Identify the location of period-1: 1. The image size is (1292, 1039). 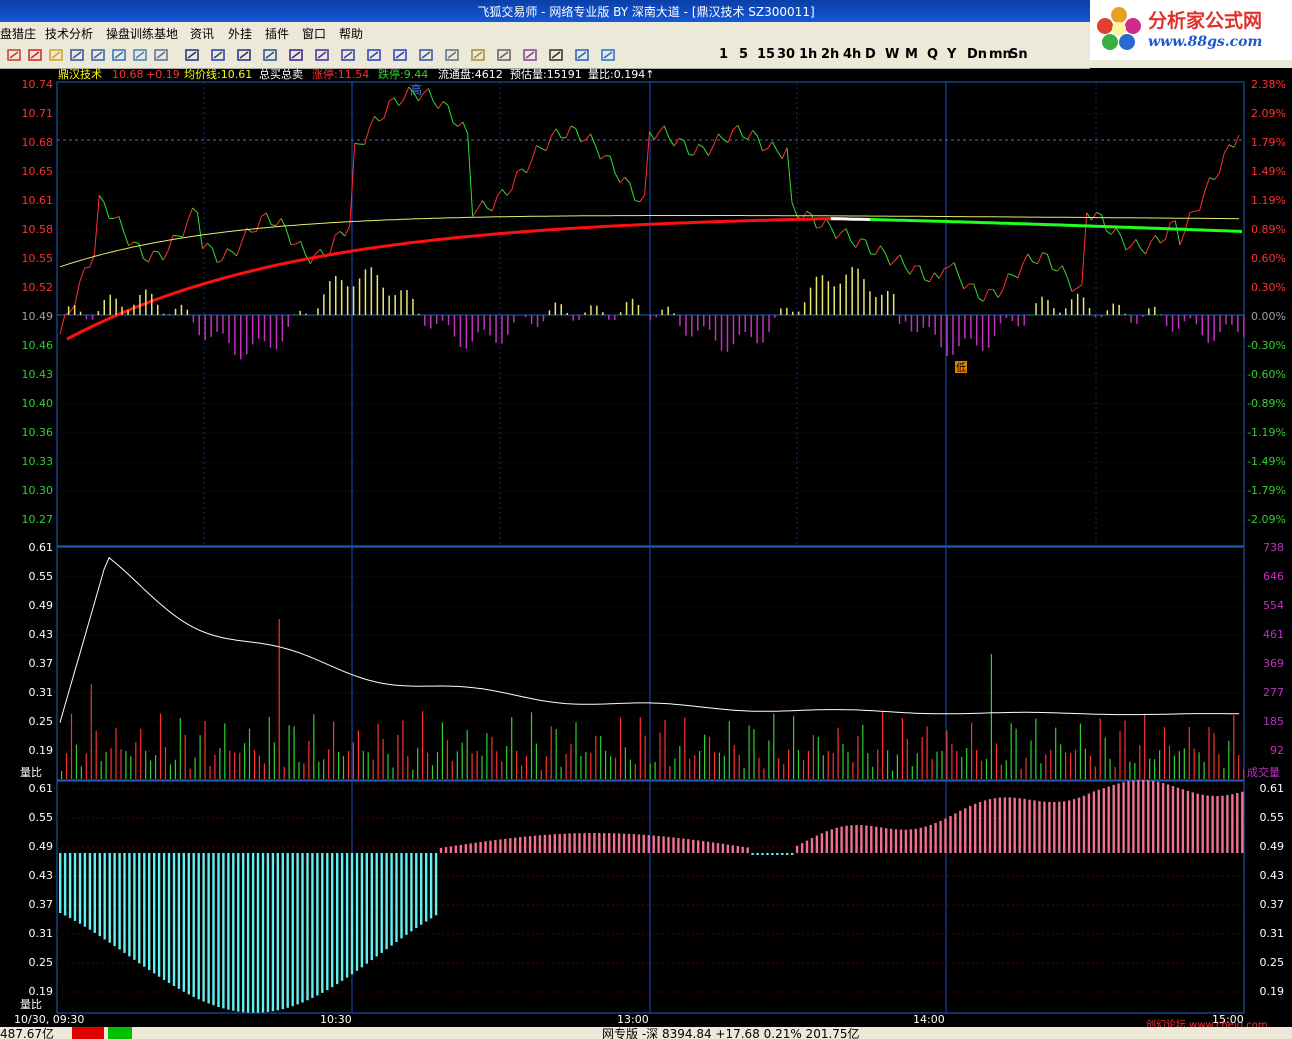
(723, 54).